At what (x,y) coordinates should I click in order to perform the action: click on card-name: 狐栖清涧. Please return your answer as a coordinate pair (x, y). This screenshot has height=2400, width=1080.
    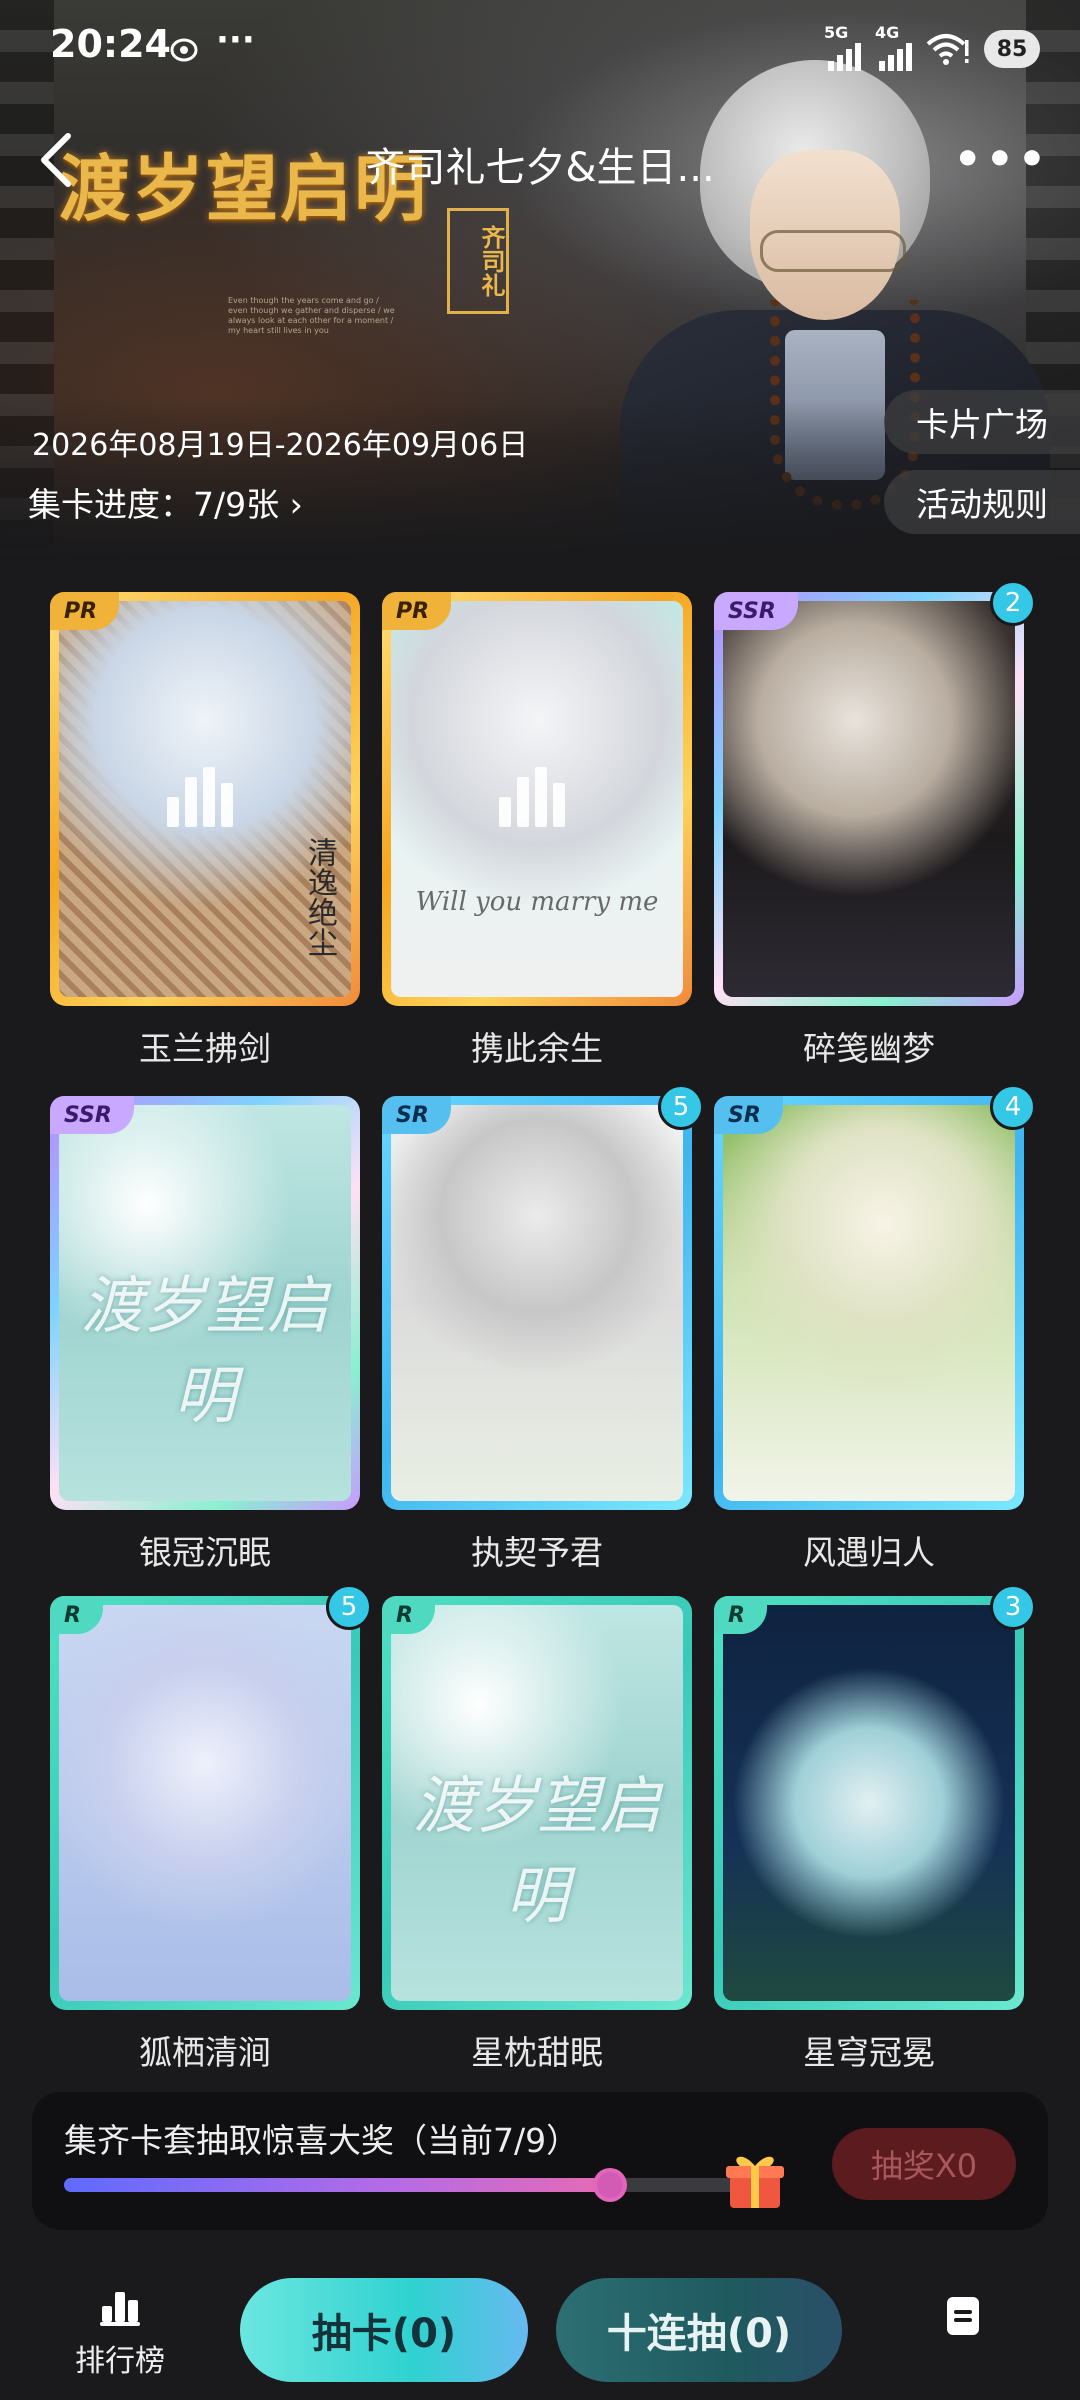
    Looking at the image, I should click on (205, 2052).